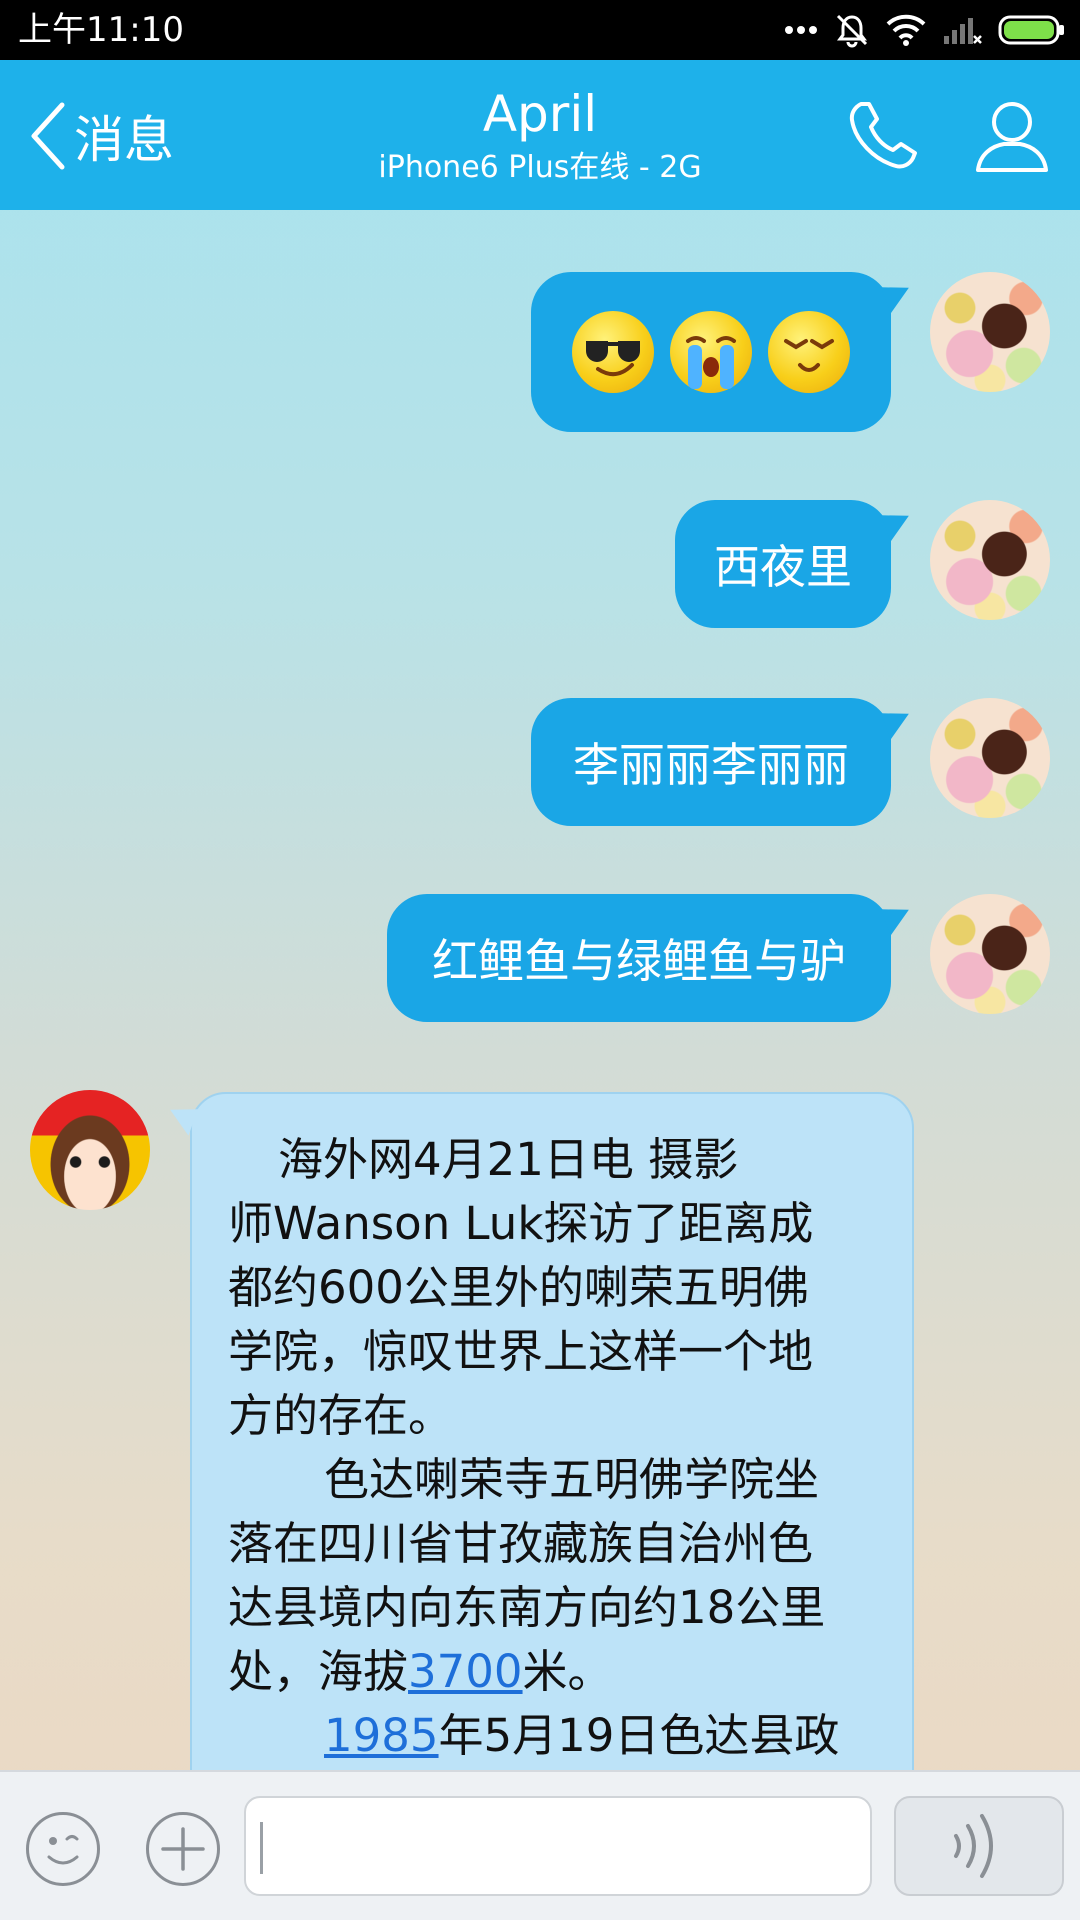 The image size is (1080, 1920). I want to click on outgoing-message-bubble: 红鲤鱼与绿鲤鱼与驴, so click(651, 958).